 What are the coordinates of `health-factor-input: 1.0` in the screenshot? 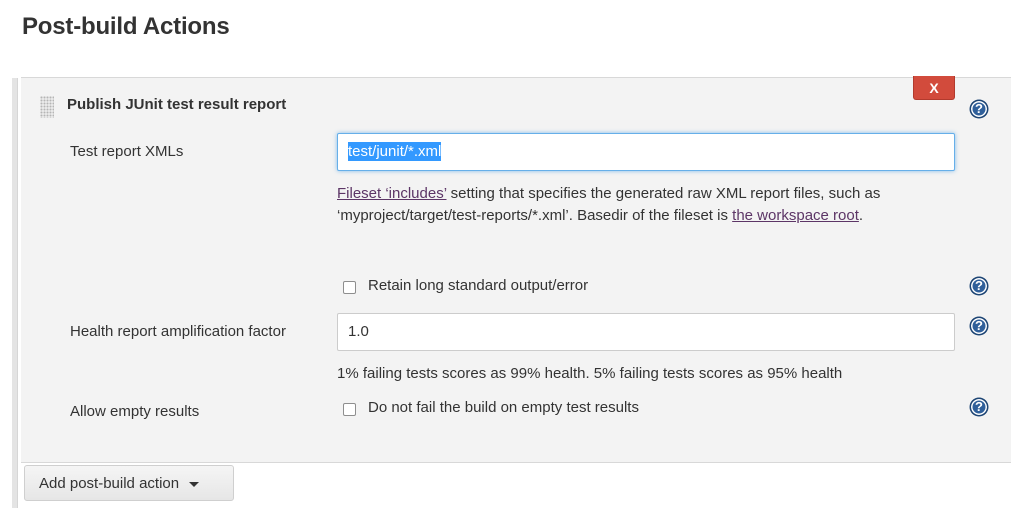 It's located at (646, 332).